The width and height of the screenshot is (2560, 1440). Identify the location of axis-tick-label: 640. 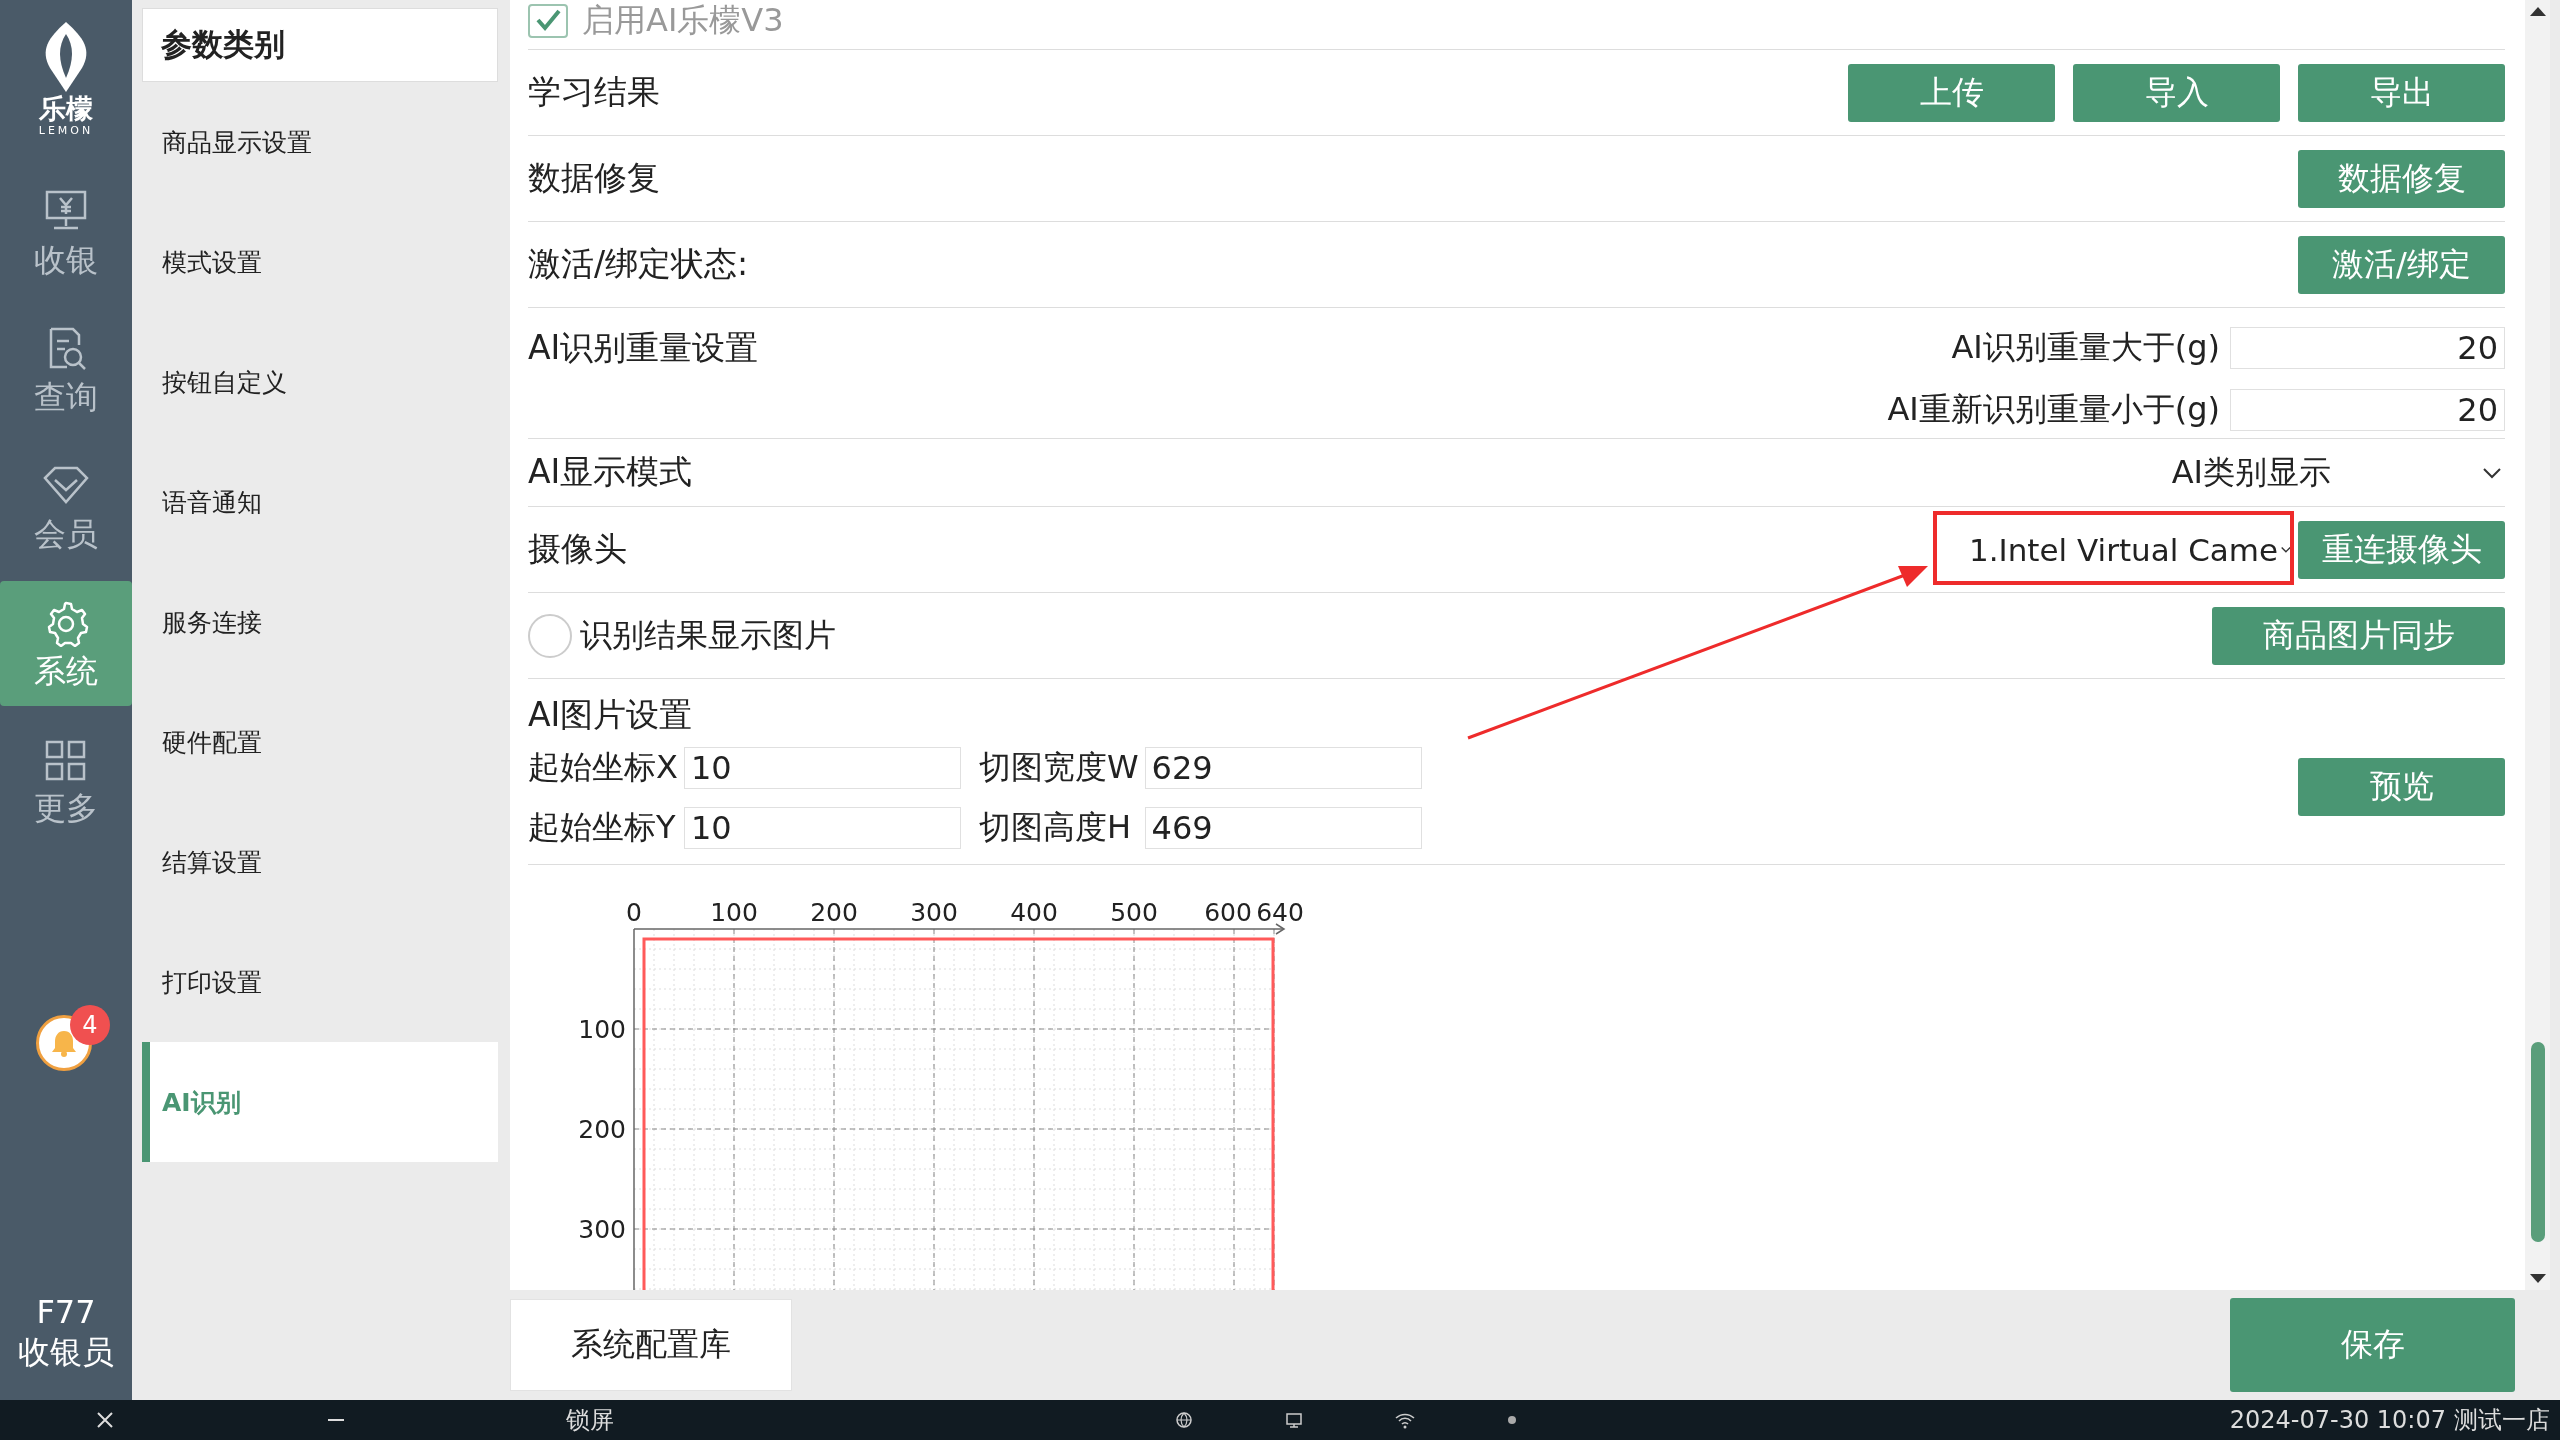
(1280, 912).